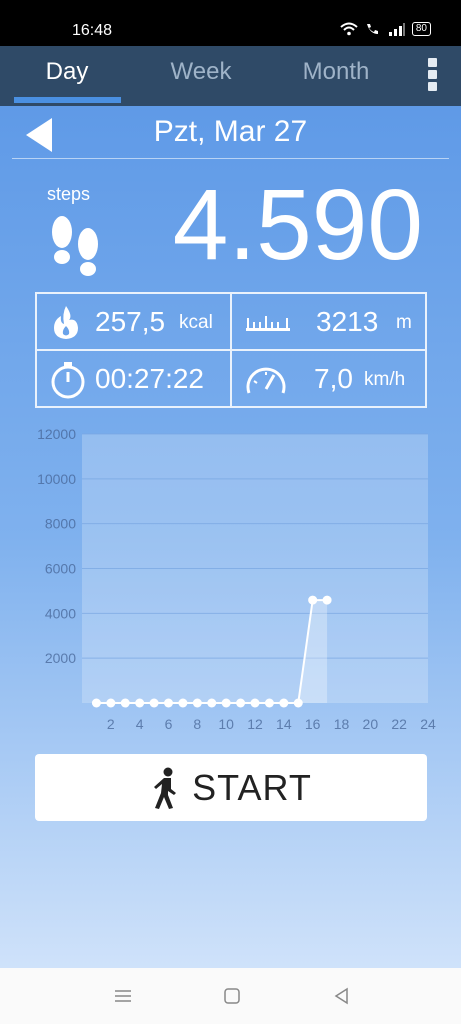 The width and height of the screenshot is (461, 1024). I want to click on chart-y-tick-label: 4000, so click(60, 613).